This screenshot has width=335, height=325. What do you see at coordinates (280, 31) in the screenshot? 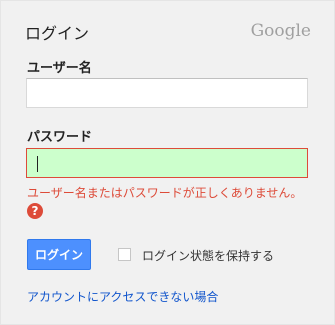
I see `google-logo: Google` at bounding box center [280, 31].